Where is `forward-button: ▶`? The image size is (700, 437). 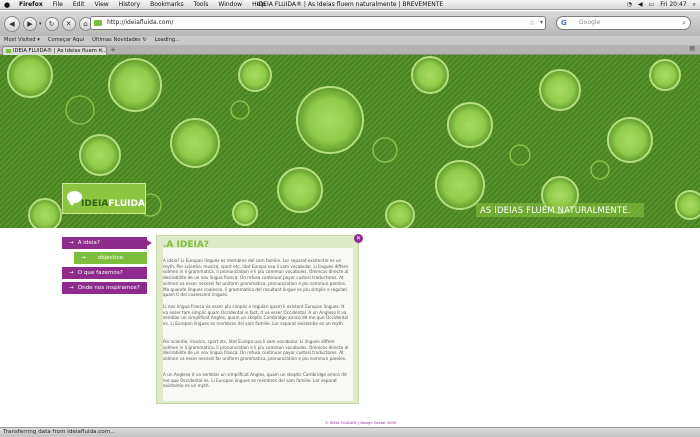
forward-button: ▶ is located at coordinates (30, 23).